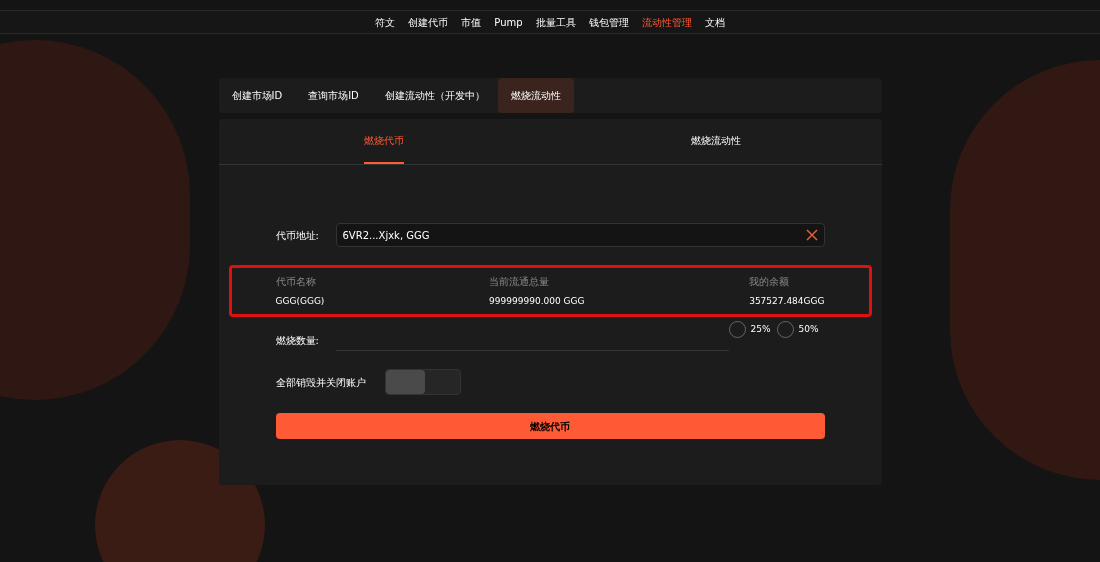 This screenshot has width=1100, height=562. Describe the element at coordinates (608, 22) in the screenshot. I see `nav-link: 钱包管理` at that location.